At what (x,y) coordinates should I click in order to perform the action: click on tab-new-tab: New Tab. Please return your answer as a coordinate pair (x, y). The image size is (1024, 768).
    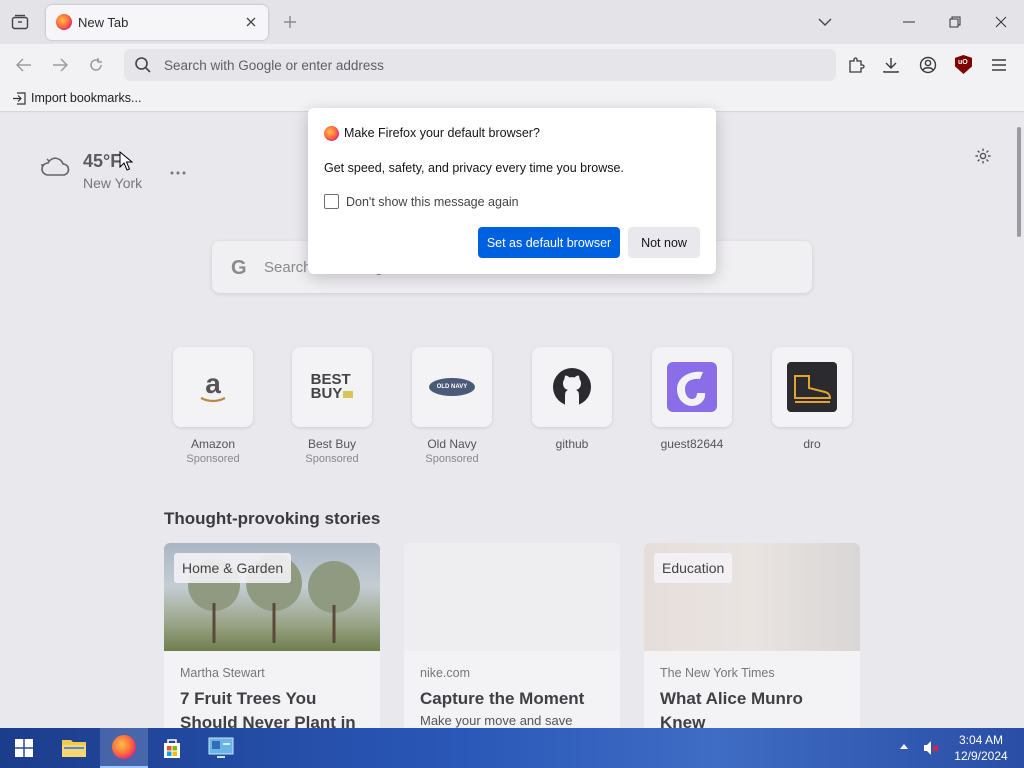
    Looking at the image, I should click on (157, 22).